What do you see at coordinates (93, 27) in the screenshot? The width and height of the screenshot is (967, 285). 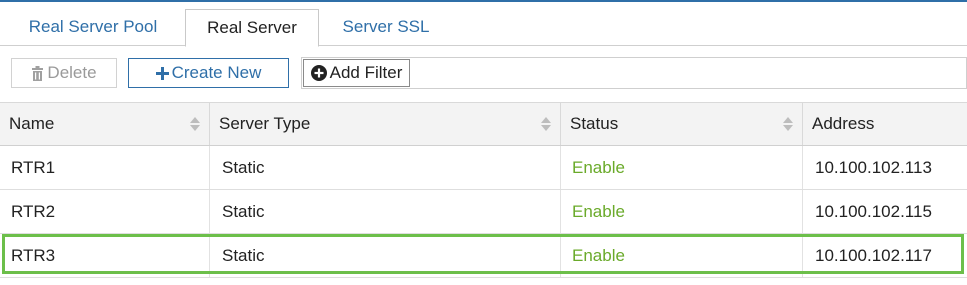 I see `tab-real-server-pool: Real Server Pool` at bounding box center [93, 27].